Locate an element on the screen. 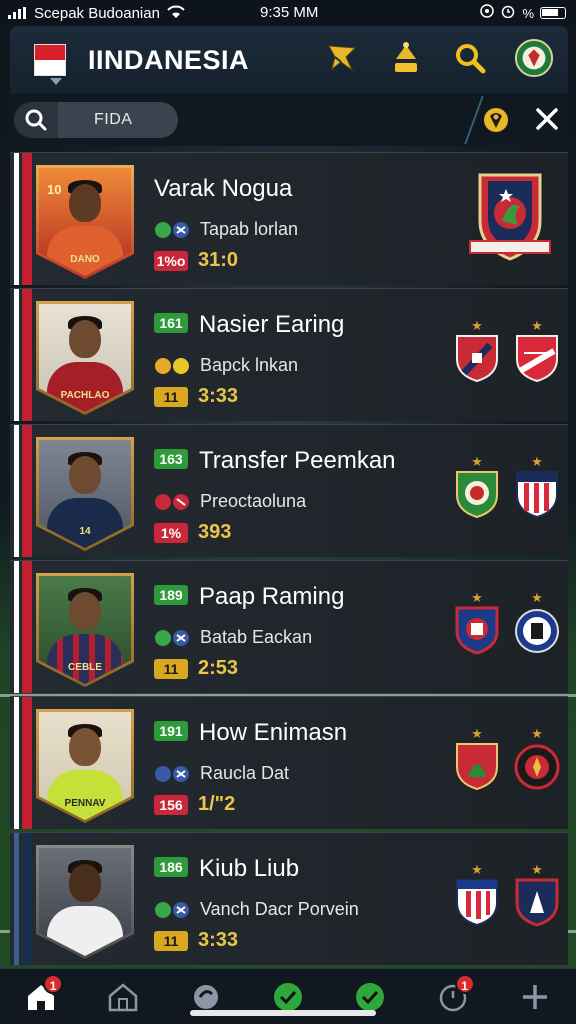 This screenshot has width=576, height=1024. club-emblem-icon is located at coordinates (534, 58).